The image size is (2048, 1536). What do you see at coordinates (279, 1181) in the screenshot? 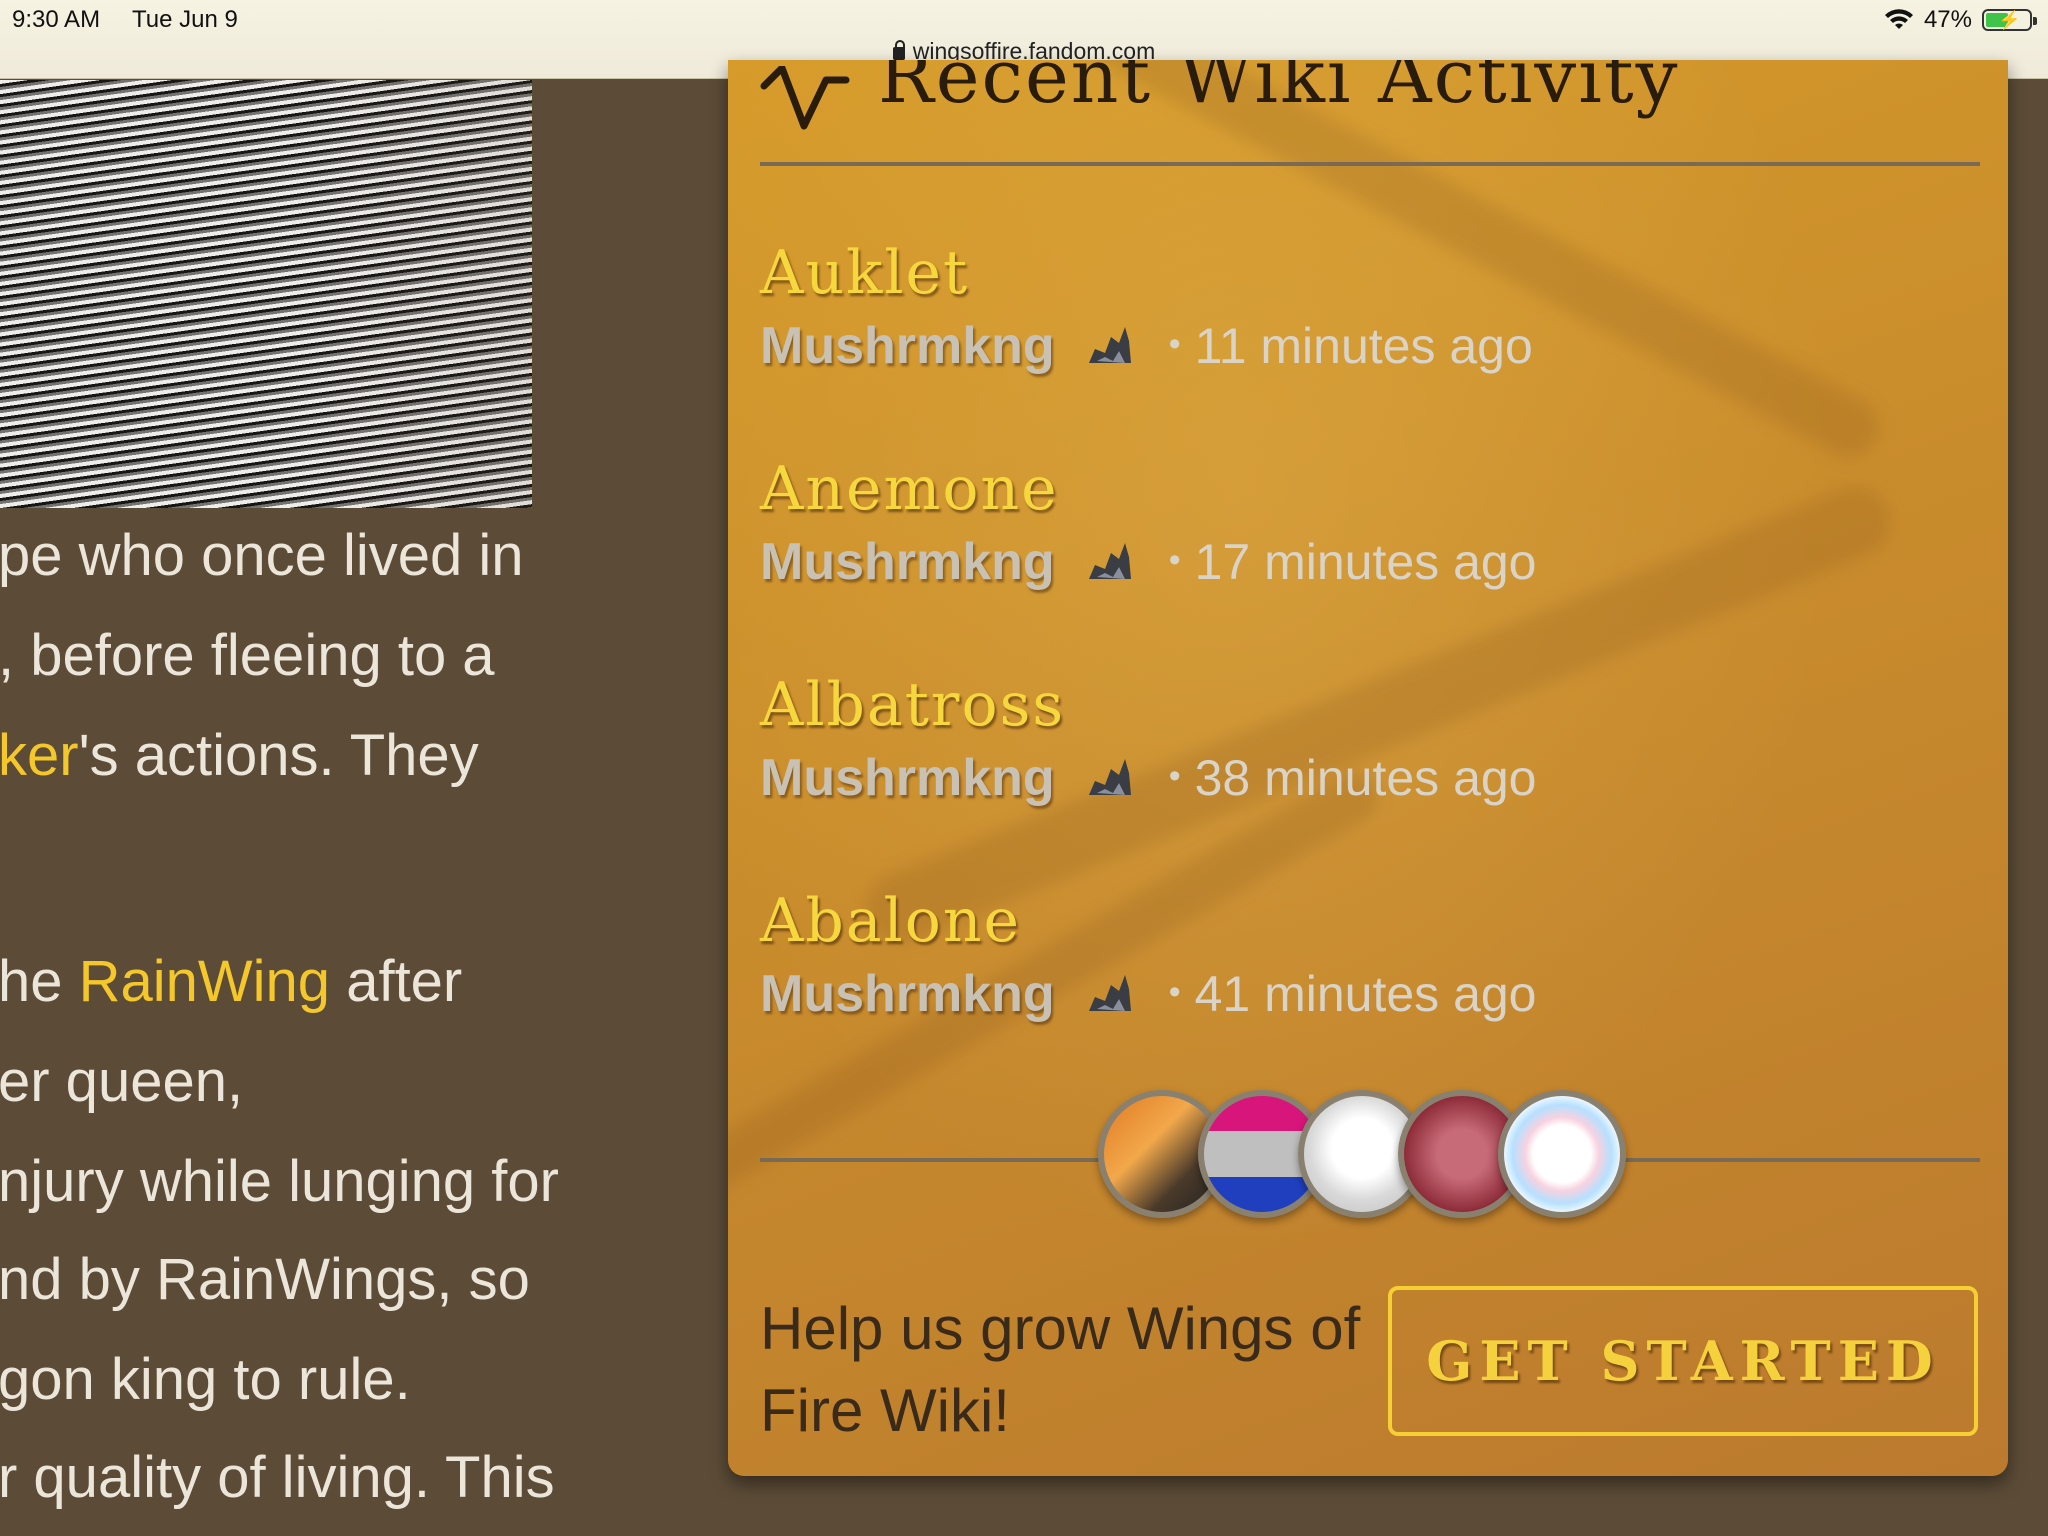
I see `article-line: njury while lunging for` at bounding box center [279, 1181].